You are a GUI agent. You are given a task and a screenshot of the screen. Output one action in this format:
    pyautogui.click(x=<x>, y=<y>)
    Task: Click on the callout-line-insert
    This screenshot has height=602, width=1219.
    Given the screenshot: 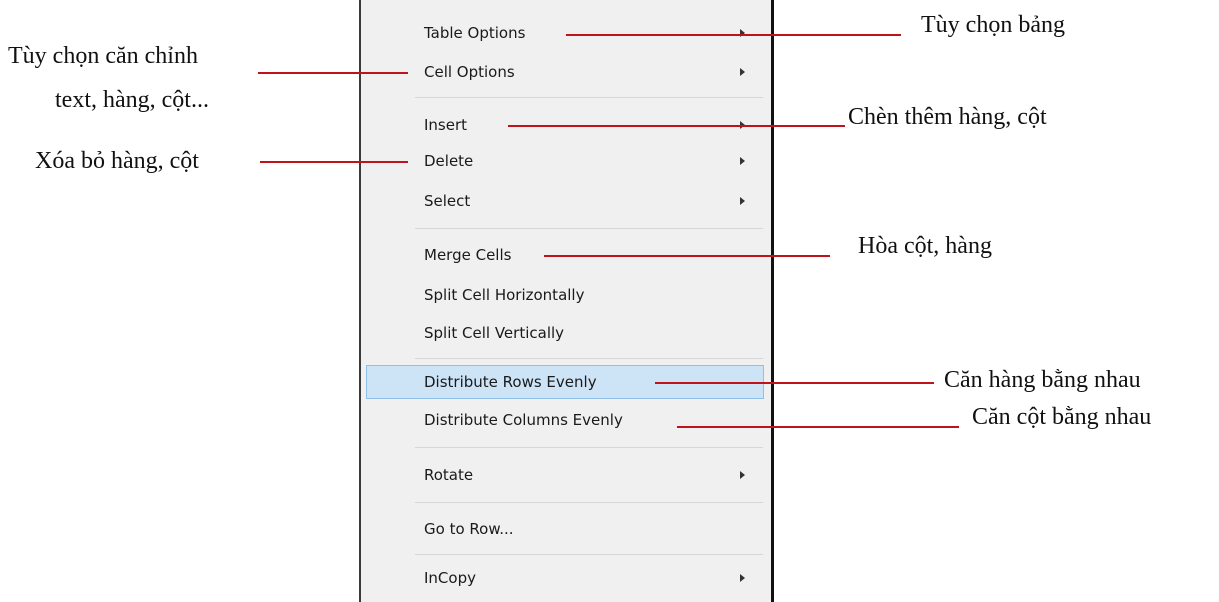 What is the action you would take?
    pyautogui.click(x=676, y=126)
    